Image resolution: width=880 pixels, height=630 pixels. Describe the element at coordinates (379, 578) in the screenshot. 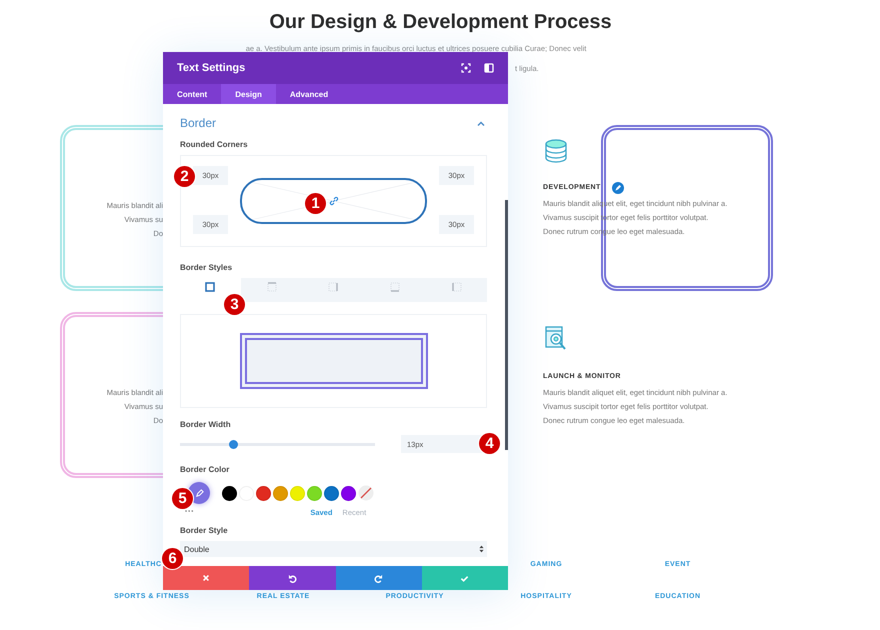

I see `redo-icon` at that location.